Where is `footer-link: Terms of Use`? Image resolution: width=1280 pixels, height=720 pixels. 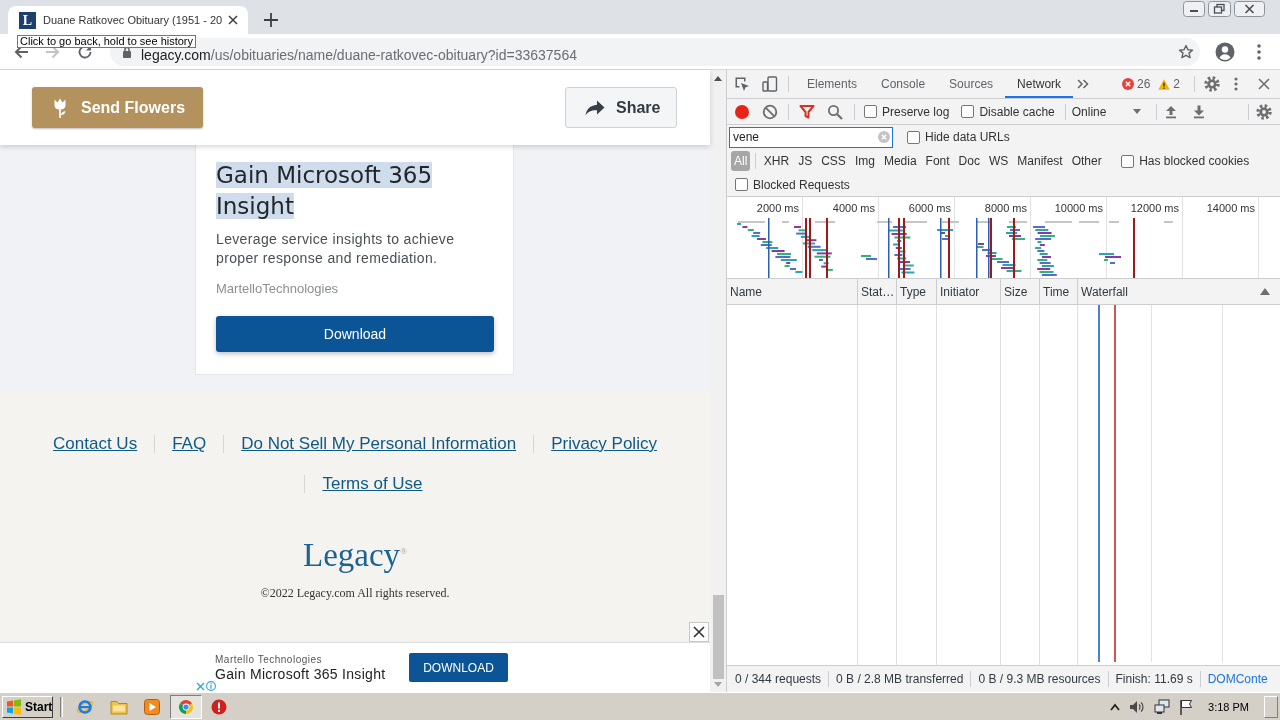
footer-link: Terms of Use is located at coordinates (372, 484).